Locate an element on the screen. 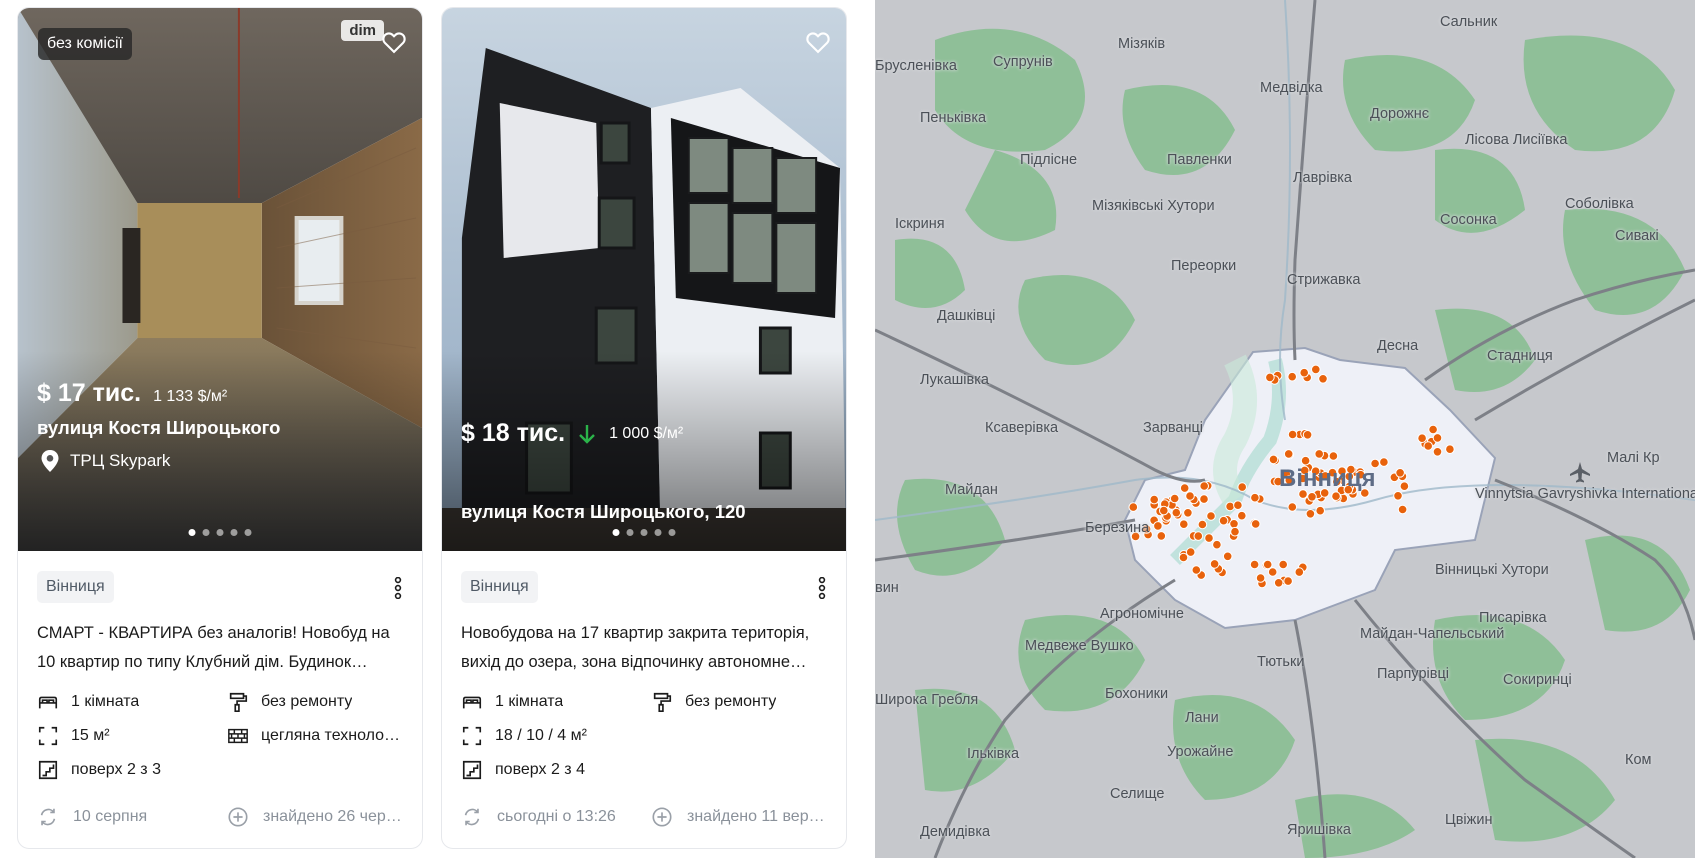 The height and width of the screenshot is (858, 1695). no-commission-badge: без комісії is located at coordinates (85, 44).